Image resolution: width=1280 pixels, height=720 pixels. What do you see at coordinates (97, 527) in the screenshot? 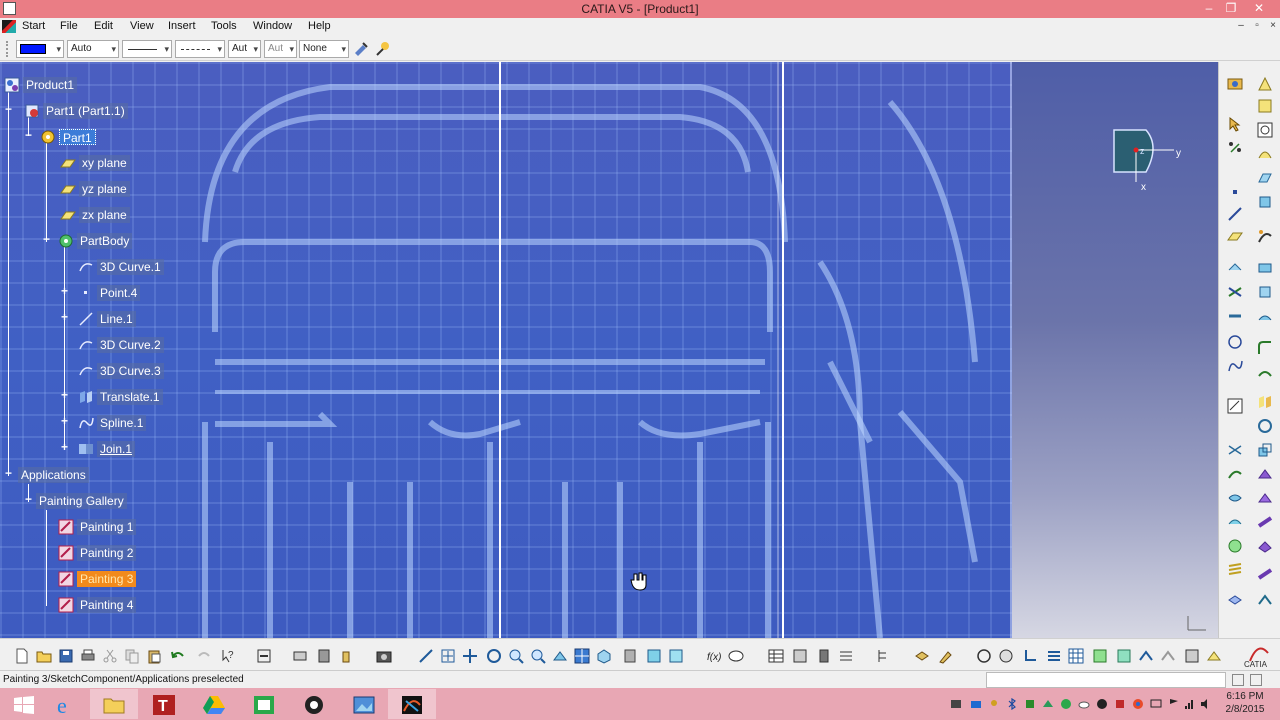
I see `tree-node-painting-1: Painting 1` at bounding box center [97, 527].